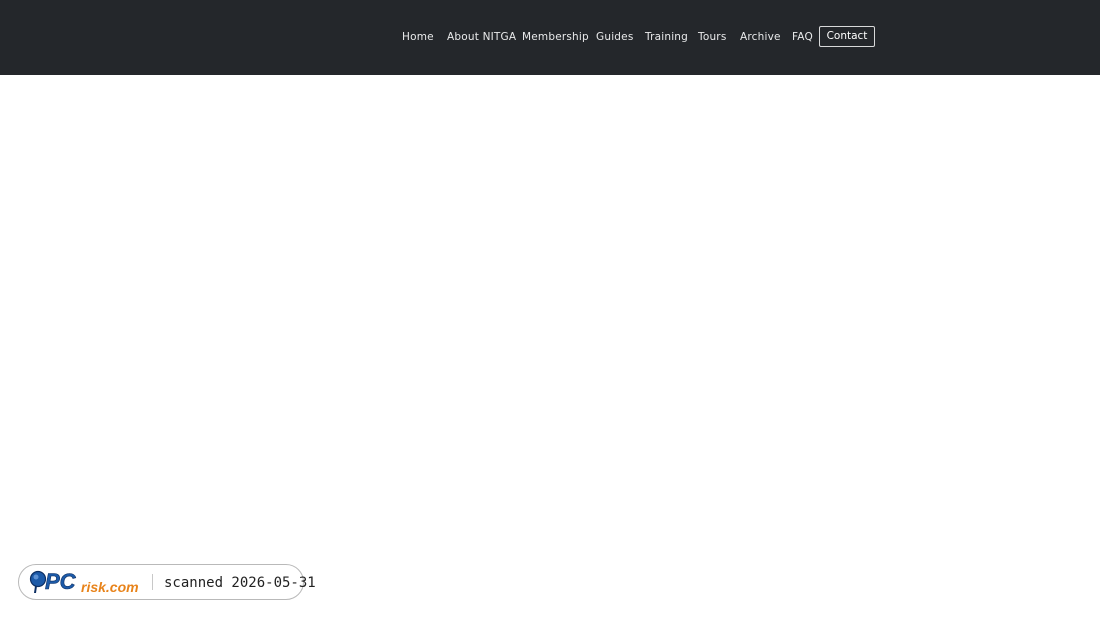  I want to click on nav-archive: Archive, so click(760, 37).